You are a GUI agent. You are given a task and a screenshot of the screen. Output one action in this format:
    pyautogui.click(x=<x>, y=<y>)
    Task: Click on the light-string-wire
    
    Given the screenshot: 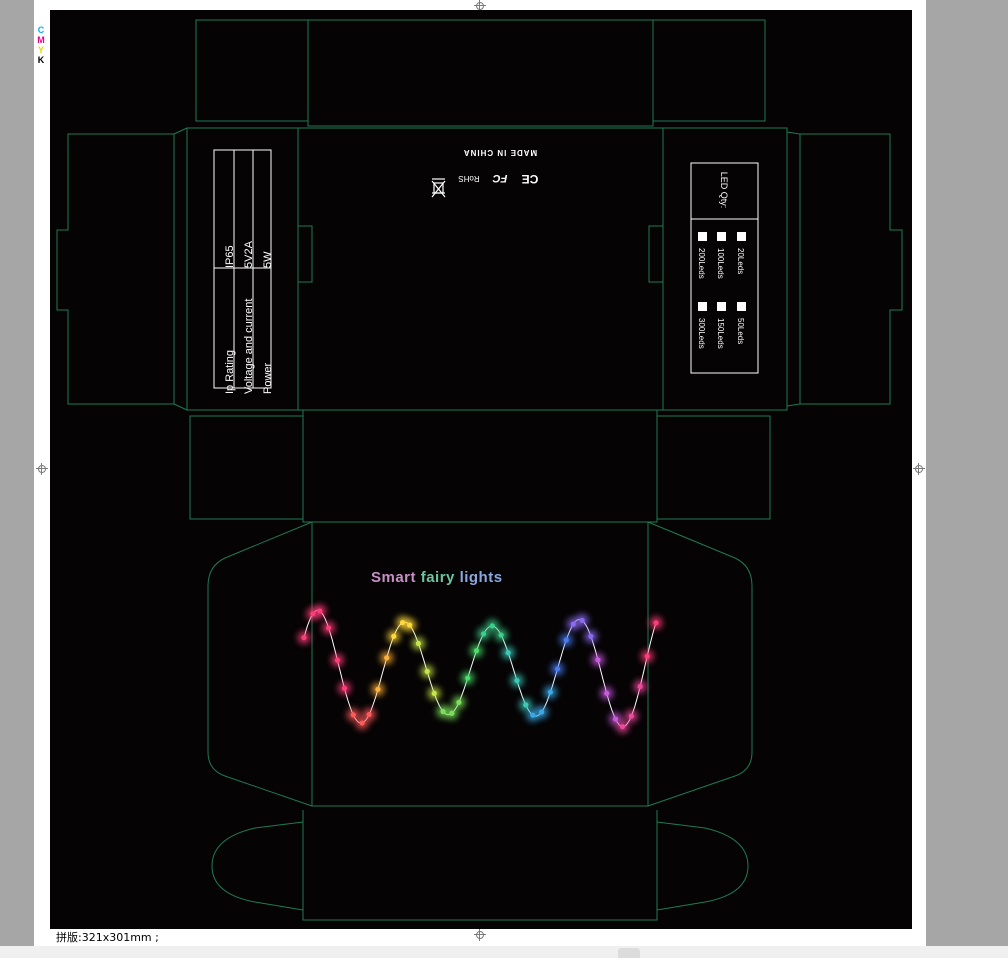 What is the action you would take?
    pyautogui.click(x=480, y=668)
    